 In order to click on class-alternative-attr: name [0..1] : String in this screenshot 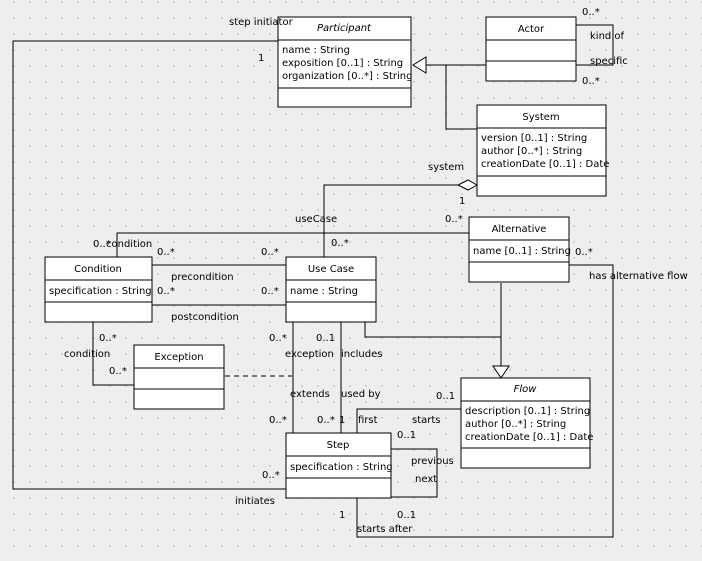, I will do `click(522, 251)`.